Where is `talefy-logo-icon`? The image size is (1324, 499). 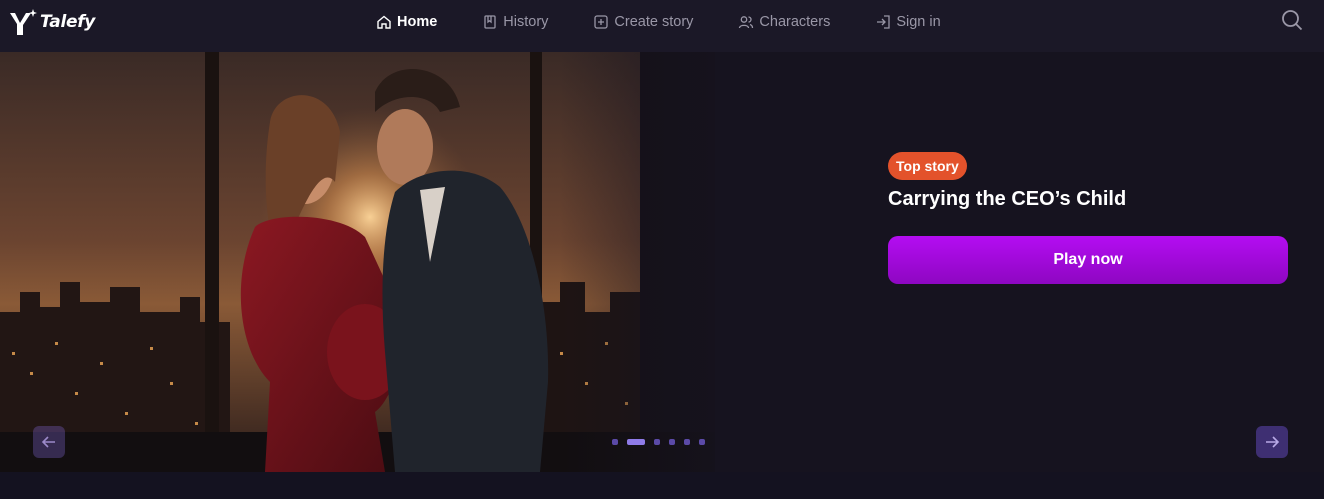 talefy-logo-icon is located at coordinates (23, 22).